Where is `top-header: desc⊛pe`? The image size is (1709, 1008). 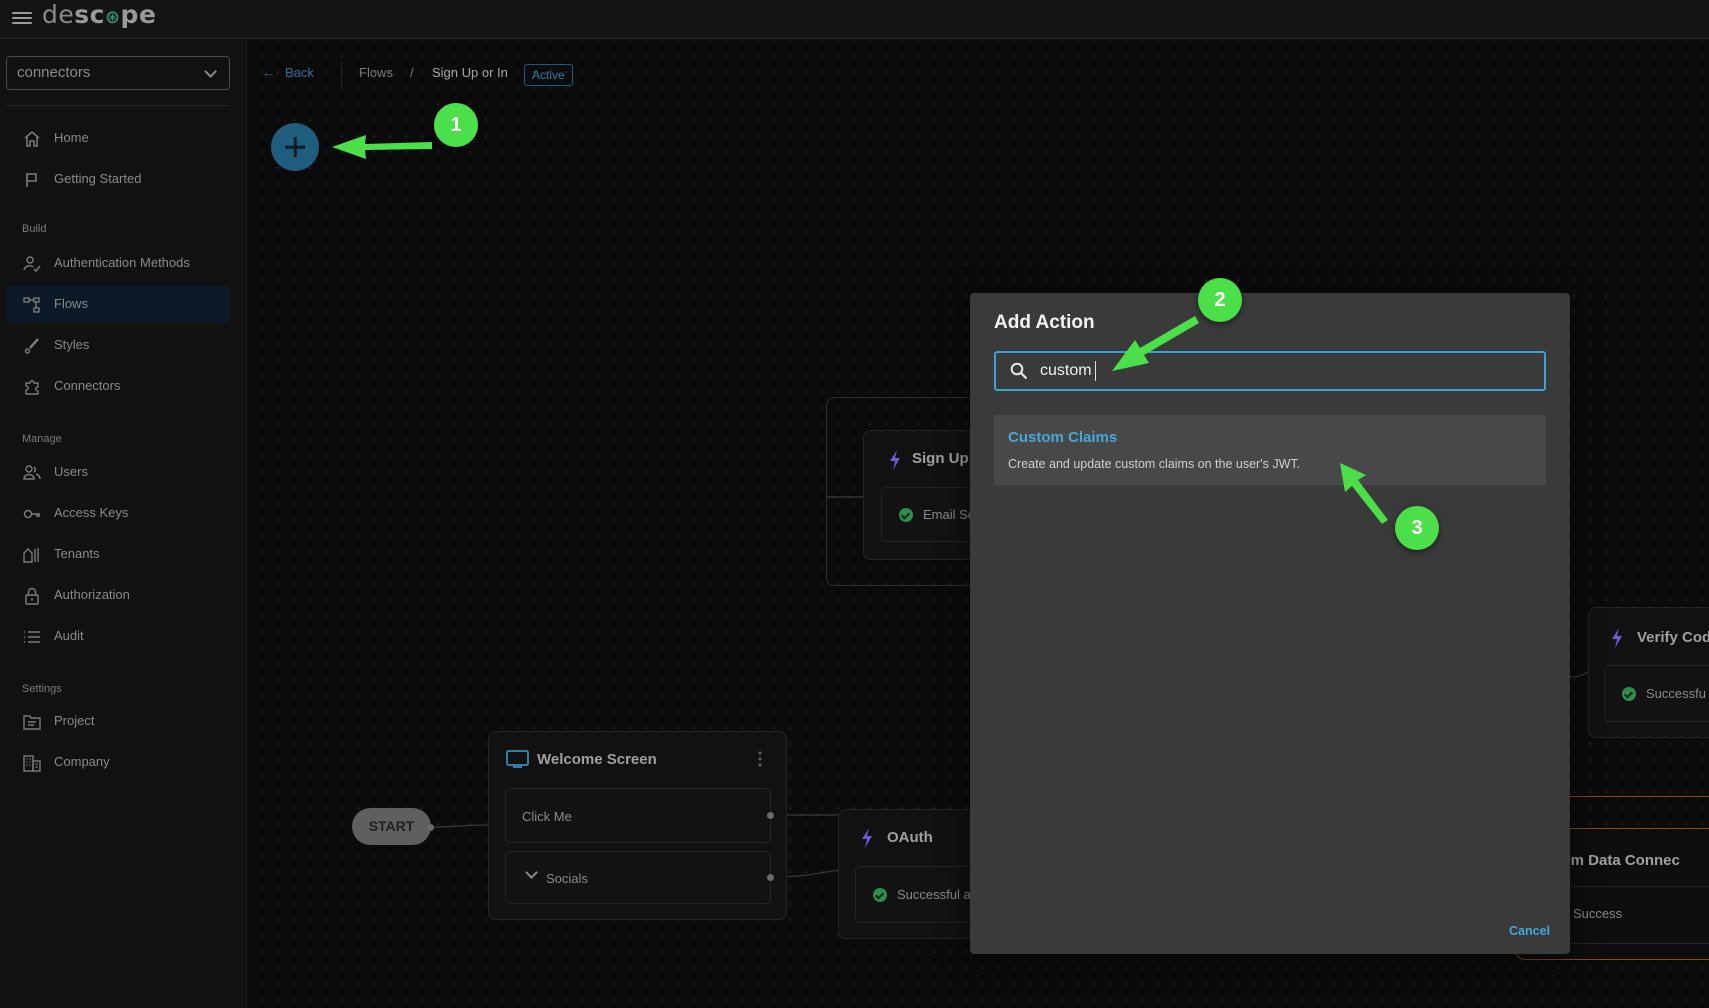 top-header: desc⊛pe is located at coordinates (854, 19).